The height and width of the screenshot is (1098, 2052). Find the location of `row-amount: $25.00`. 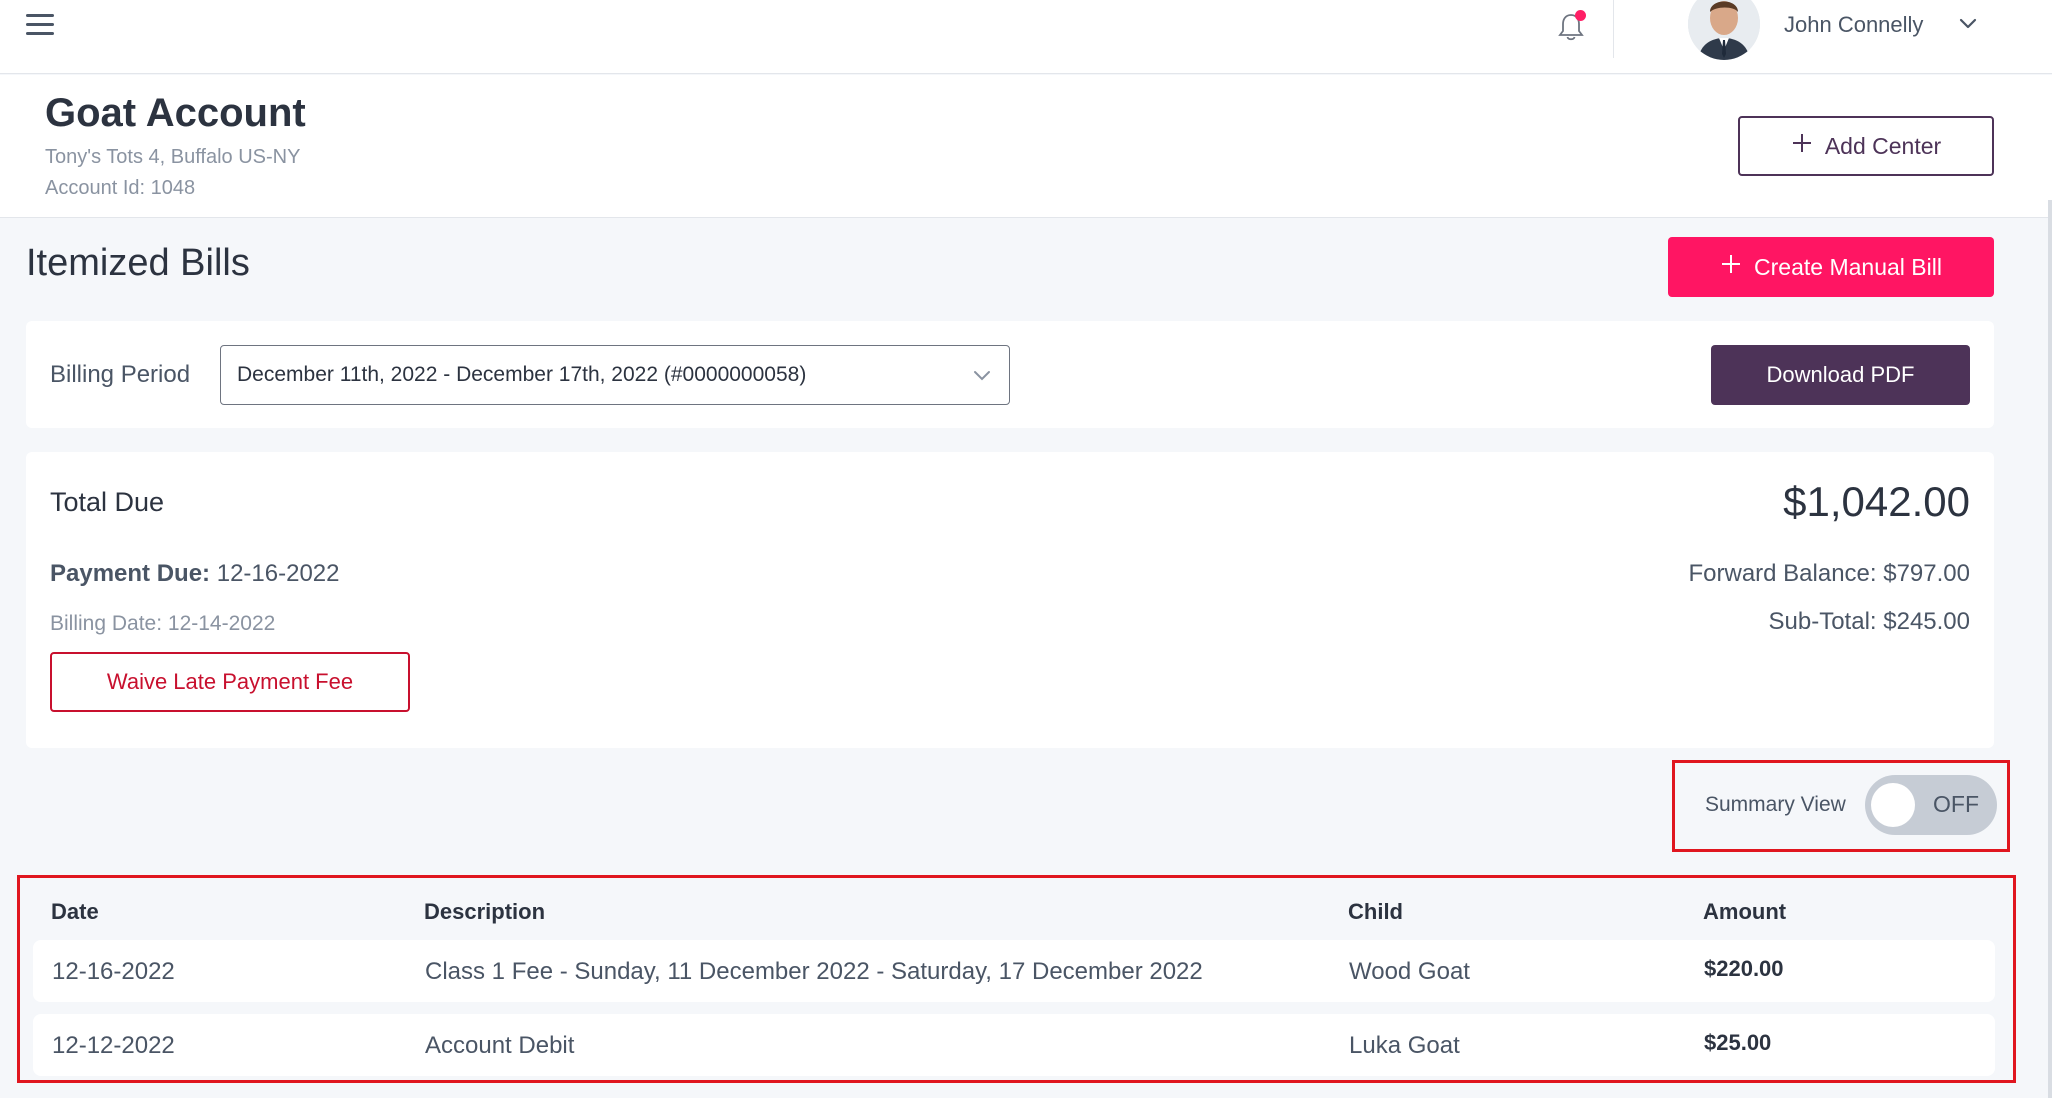

row-amount: $25.00 is located at coordinates (1738, 1042).